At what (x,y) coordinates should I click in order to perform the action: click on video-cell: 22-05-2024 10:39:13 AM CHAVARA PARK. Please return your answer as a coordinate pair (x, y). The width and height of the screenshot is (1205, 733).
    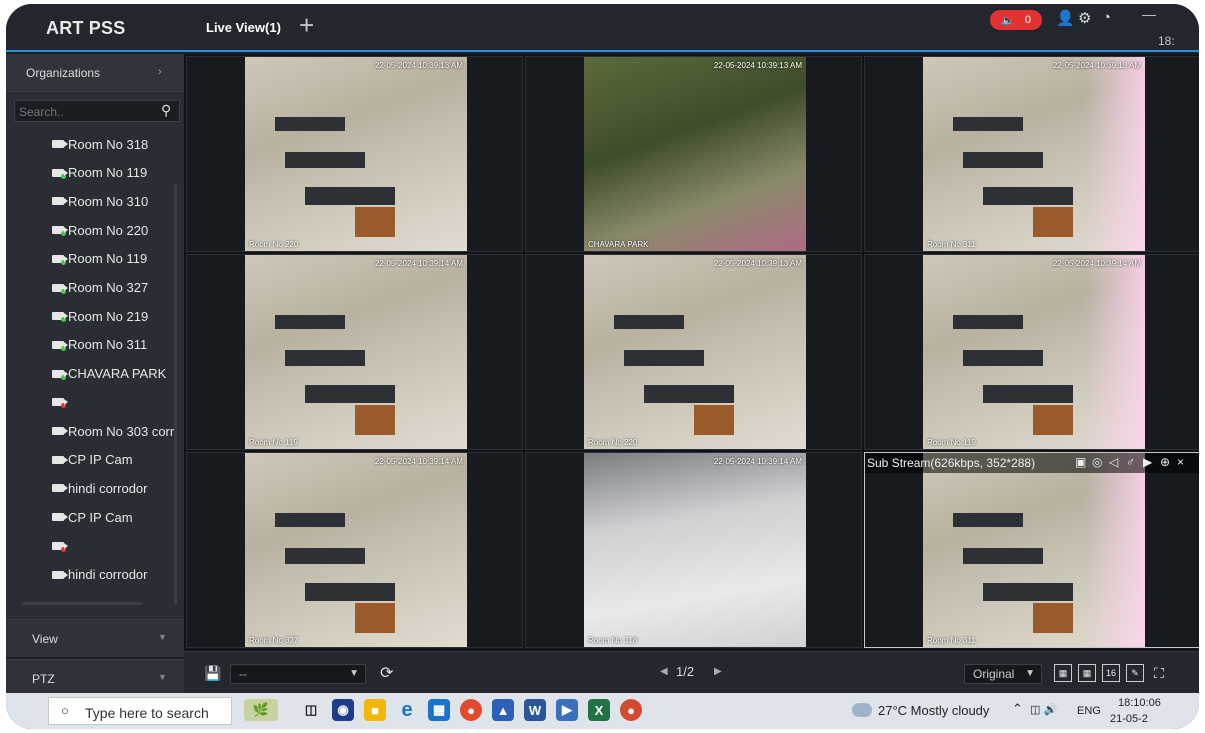
    Looking at the image, I should click on (693, 154).